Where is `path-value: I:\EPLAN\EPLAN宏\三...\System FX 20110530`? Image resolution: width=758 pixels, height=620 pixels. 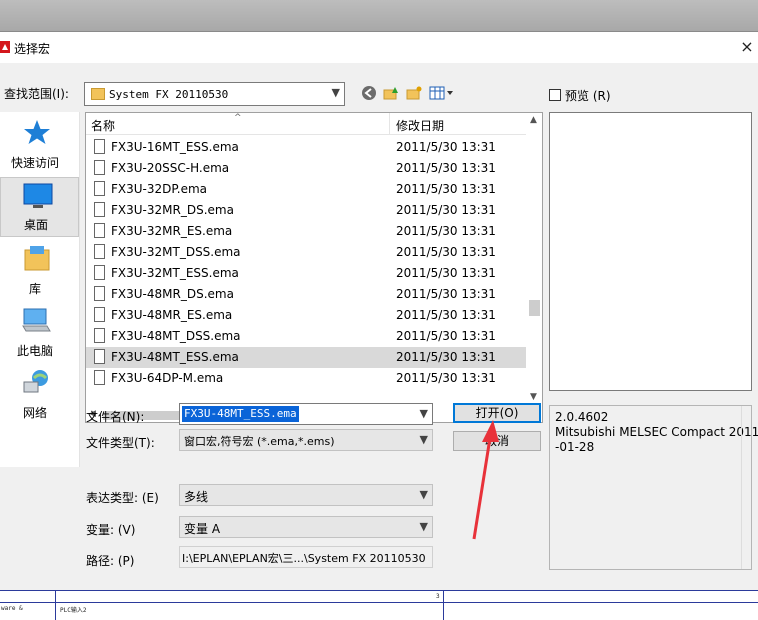
path-value: I:\EPLAN\EPLAN宏\三...\System FX 20110530 is located at coordinates (304, 558).